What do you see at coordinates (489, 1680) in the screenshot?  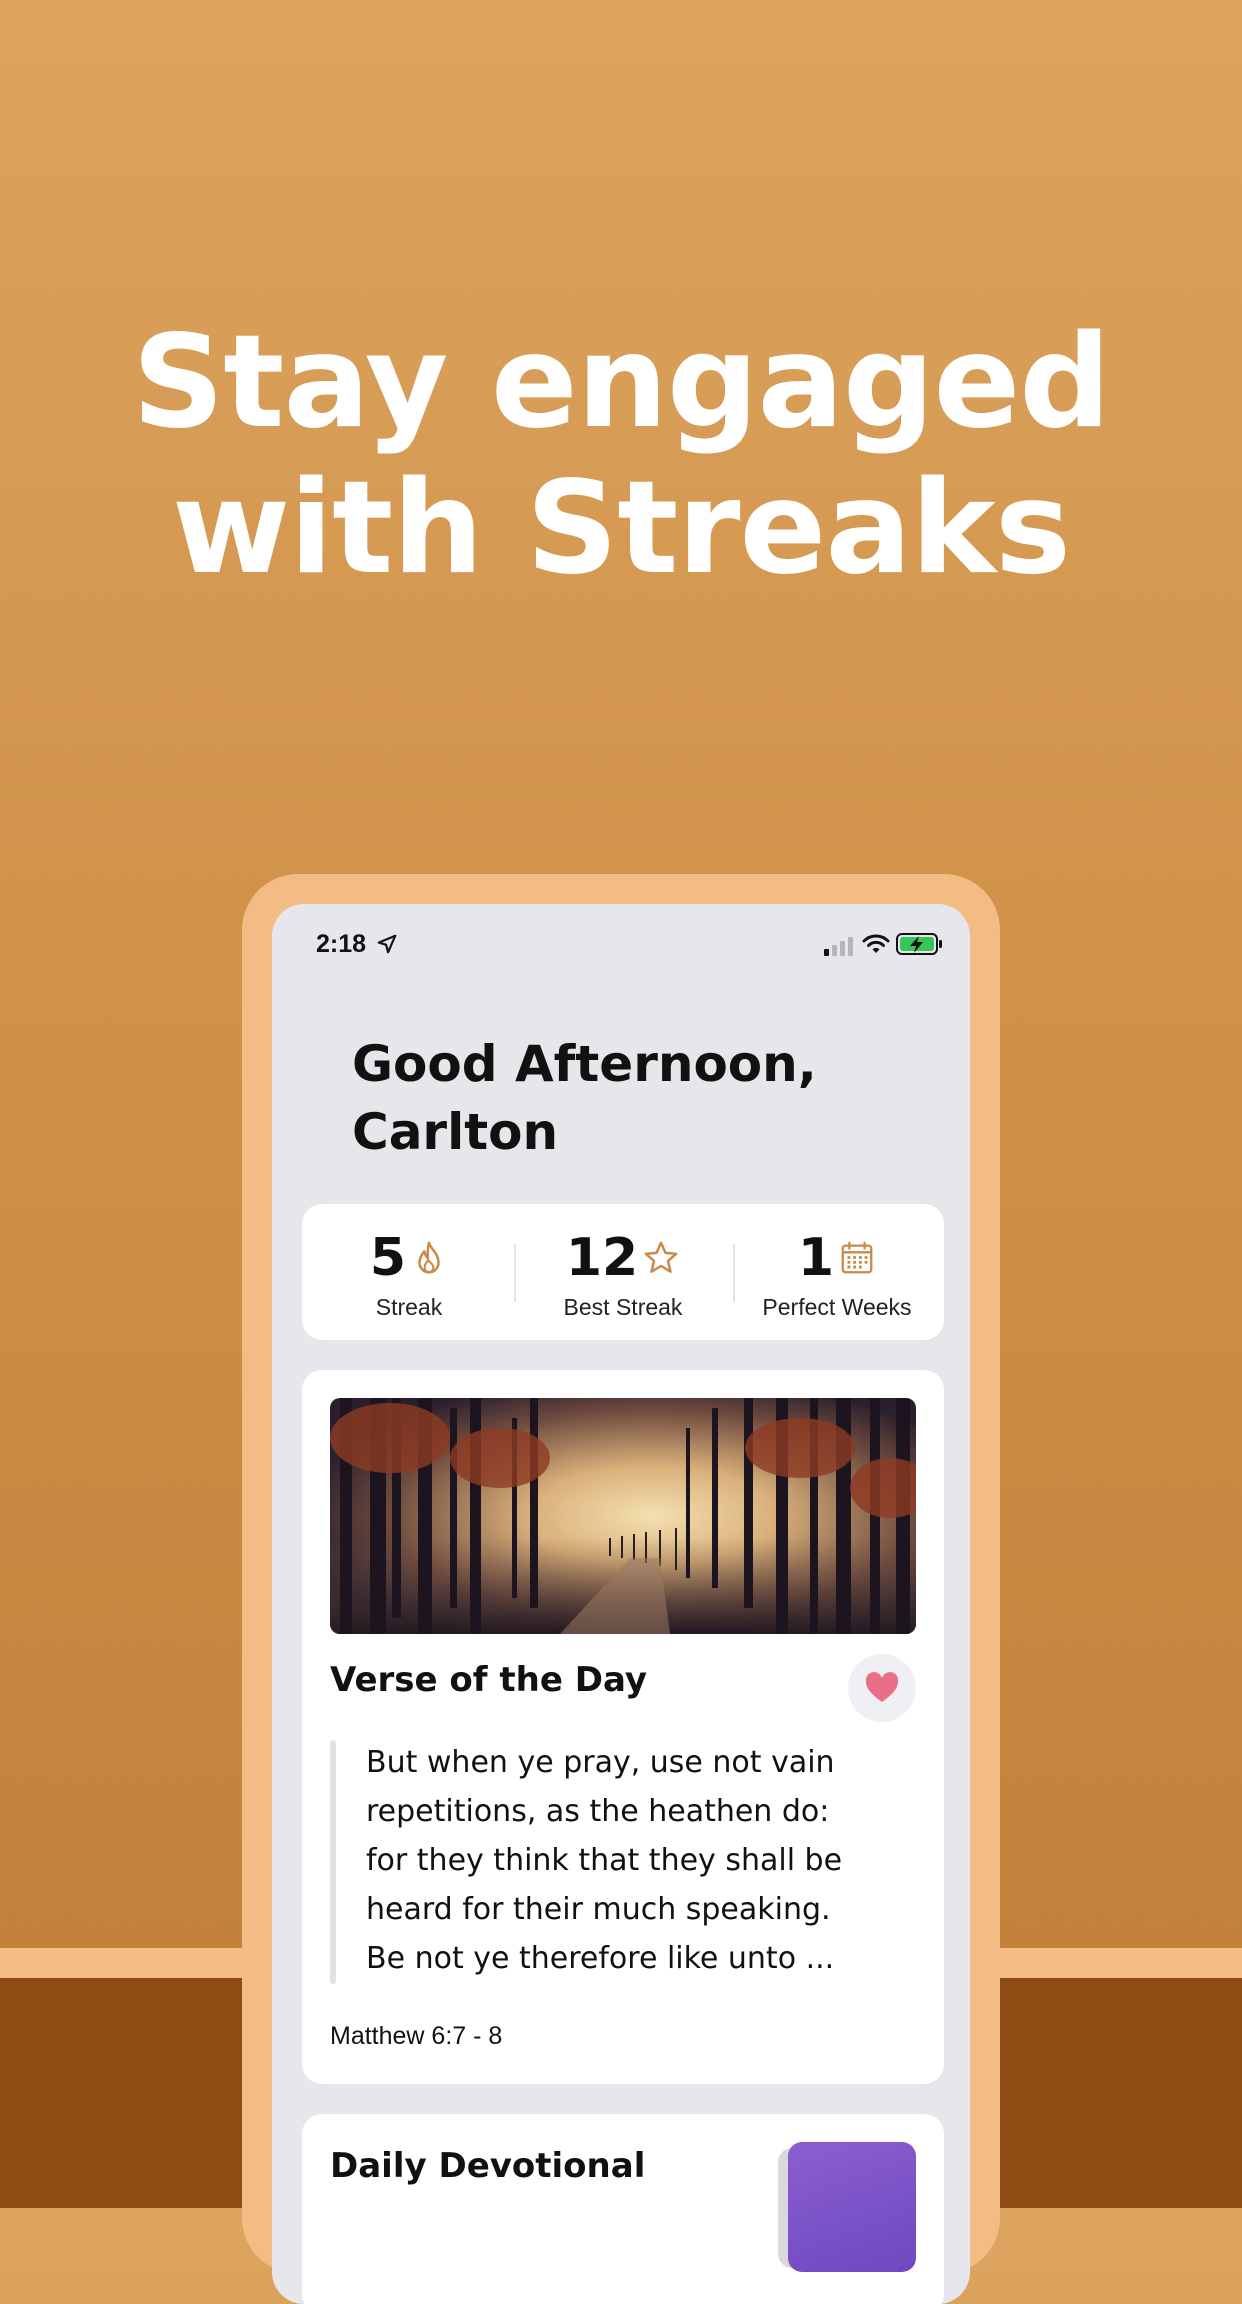 I see `verse-title: Verse of the Day` at bounding box center [489, 1680].